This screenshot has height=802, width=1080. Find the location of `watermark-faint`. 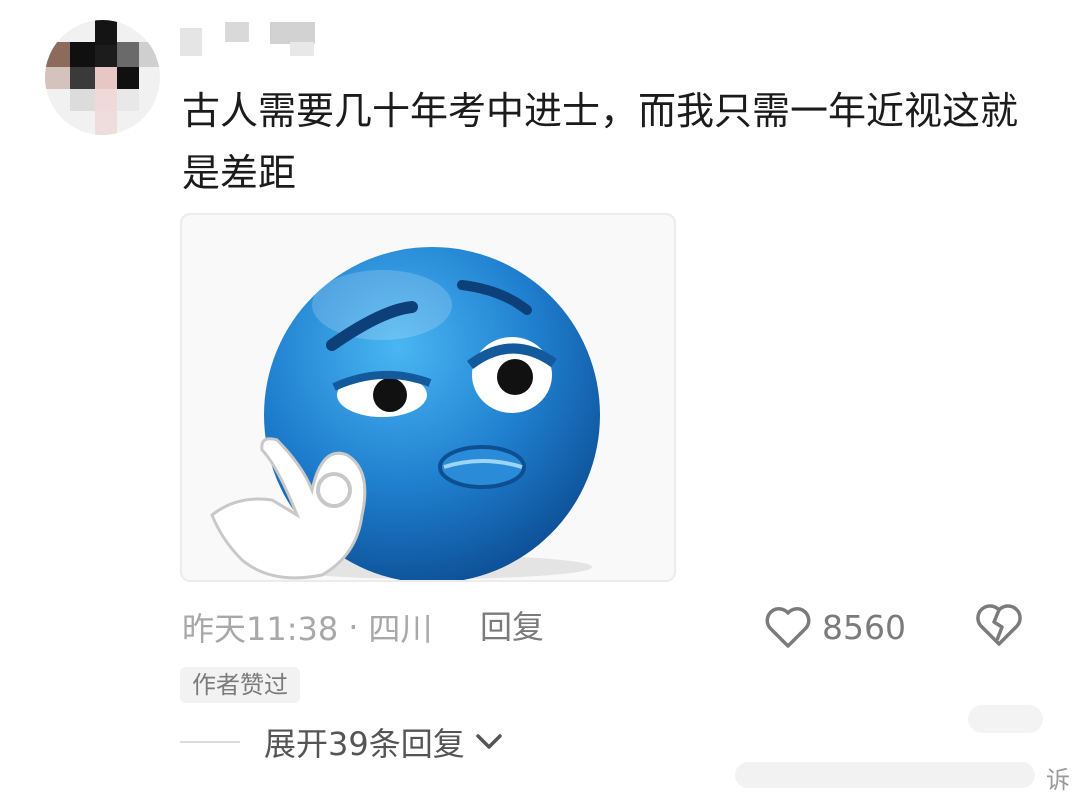

watermark-faint is located at coordinates (1005, 719).